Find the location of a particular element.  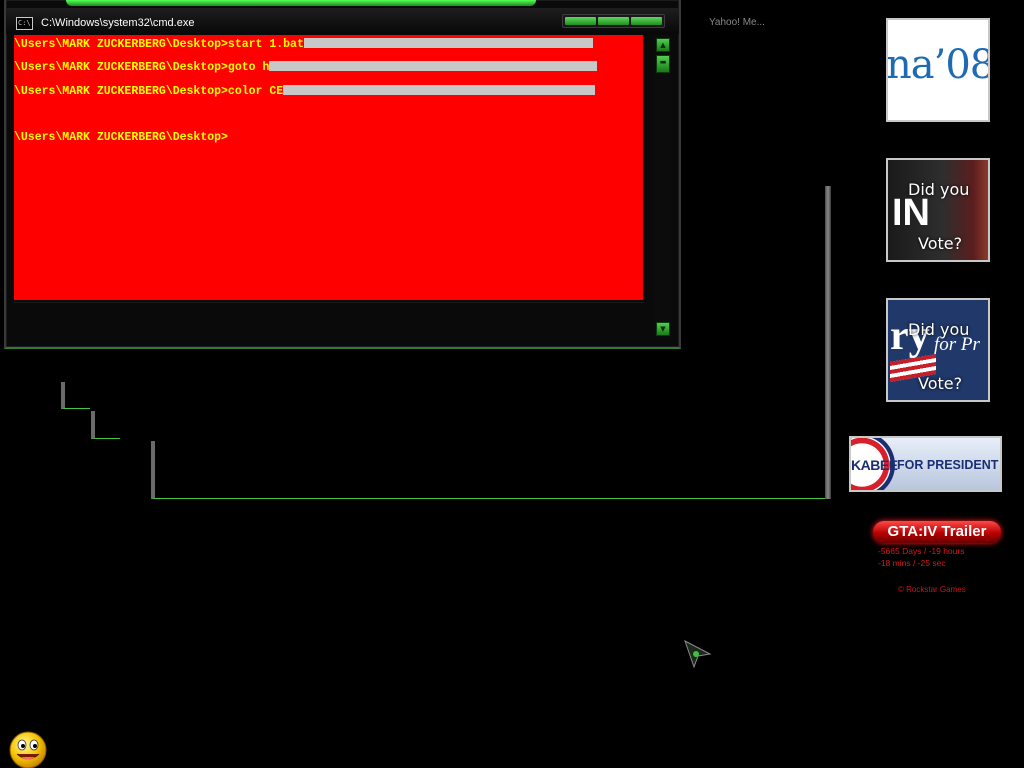

banner-tagline: FOR PRESIDENT is located at coordinates (948, 465).